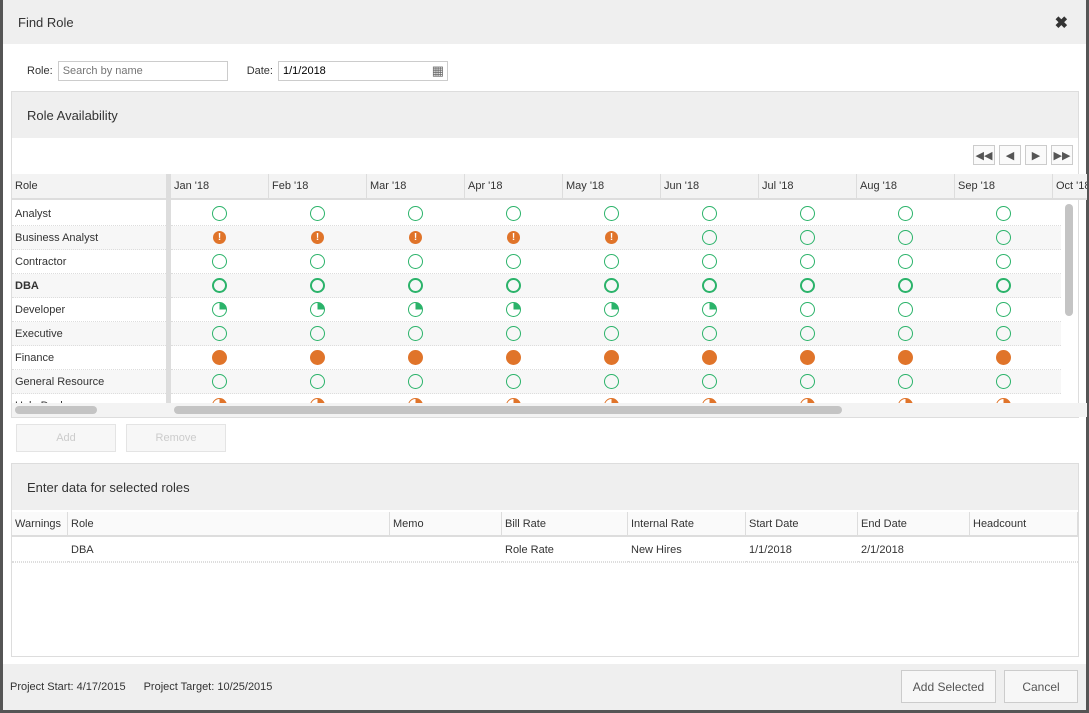  I want to click on prev-page-icon: ◀, so click(1010, 155).